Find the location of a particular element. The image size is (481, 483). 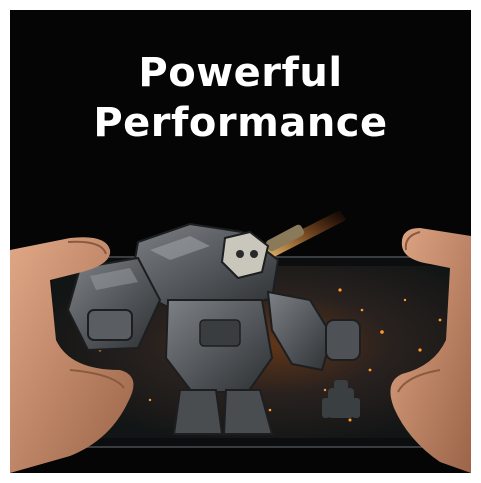

headline-line-2: Performance is located at coordinates (240, 123).